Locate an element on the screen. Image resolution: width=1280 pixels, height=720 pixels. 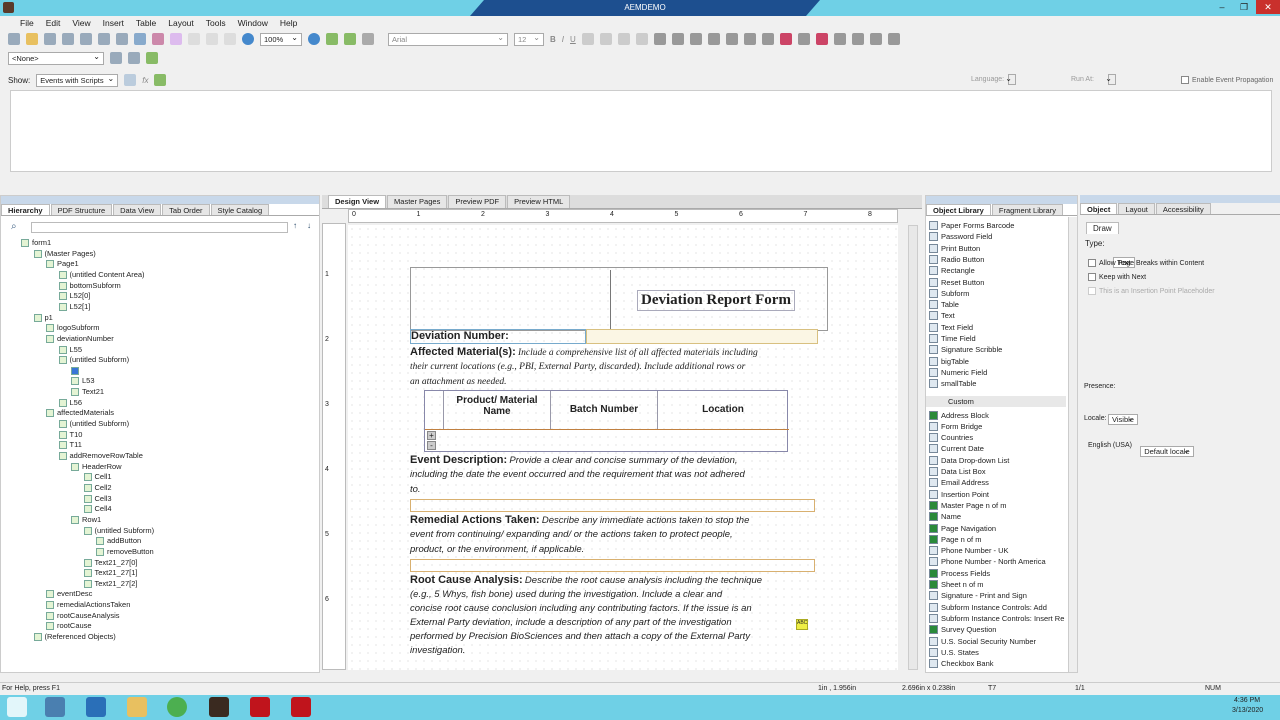
tree-item: form1 is located at coordinates (36, 243).